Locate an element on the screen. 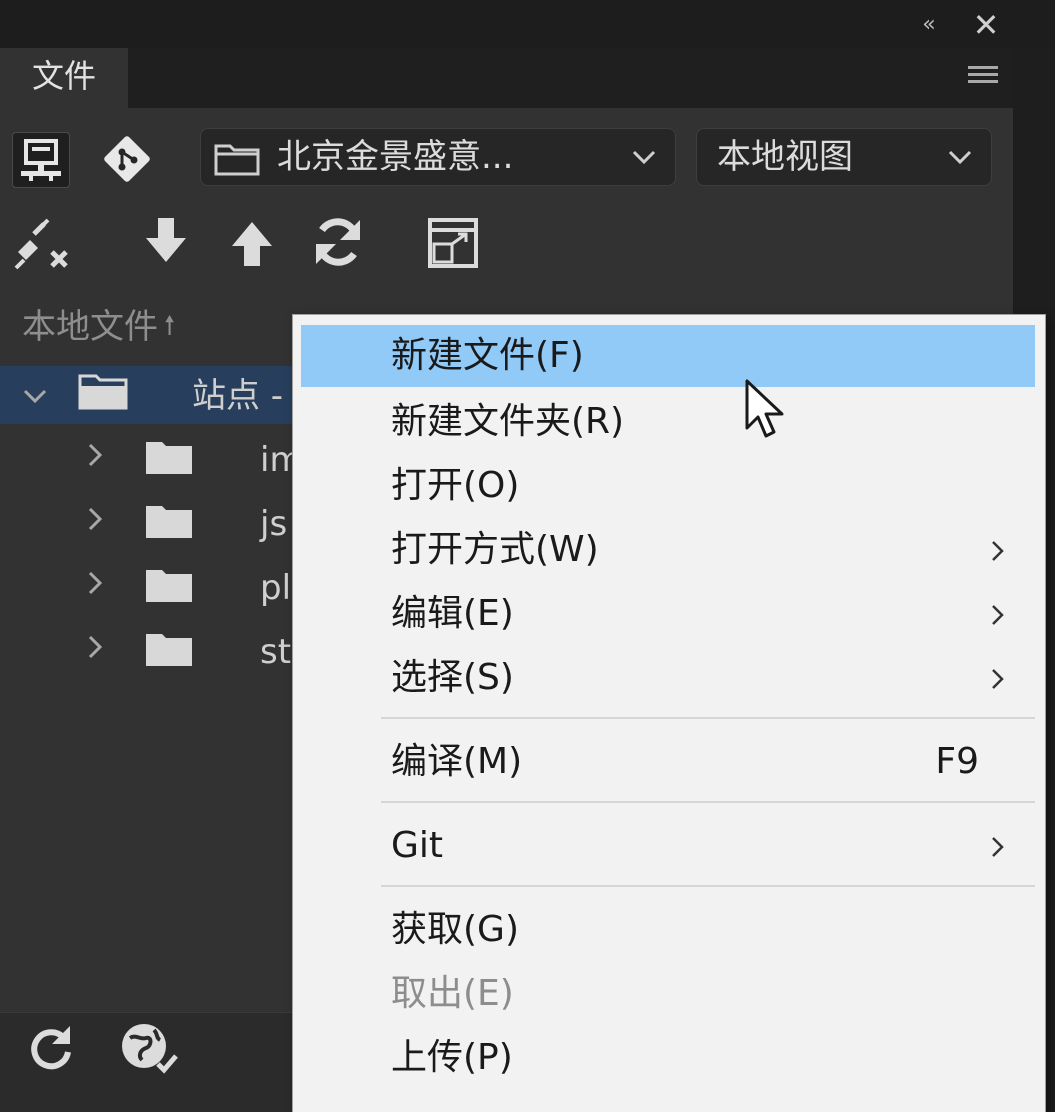  menu-item-new-folder: 新建文件夹(R) is located at coordinates (668, 422).